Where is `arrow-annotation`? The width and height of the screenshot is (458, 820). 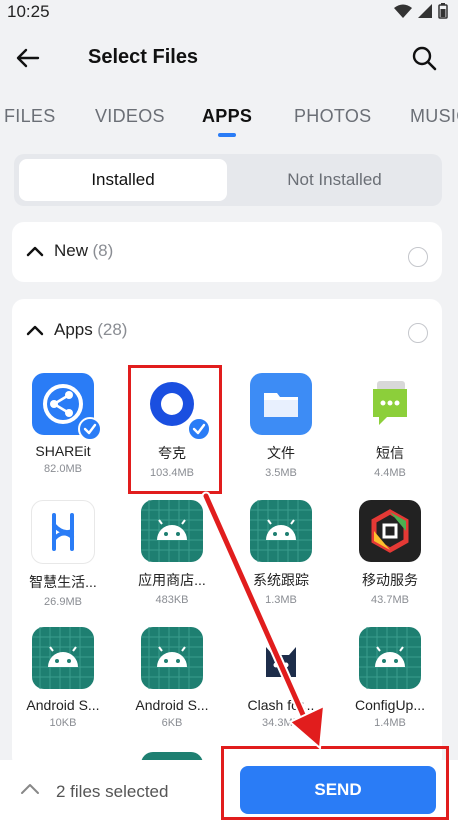
arrow-annotation is located at coordinates (263, 621).